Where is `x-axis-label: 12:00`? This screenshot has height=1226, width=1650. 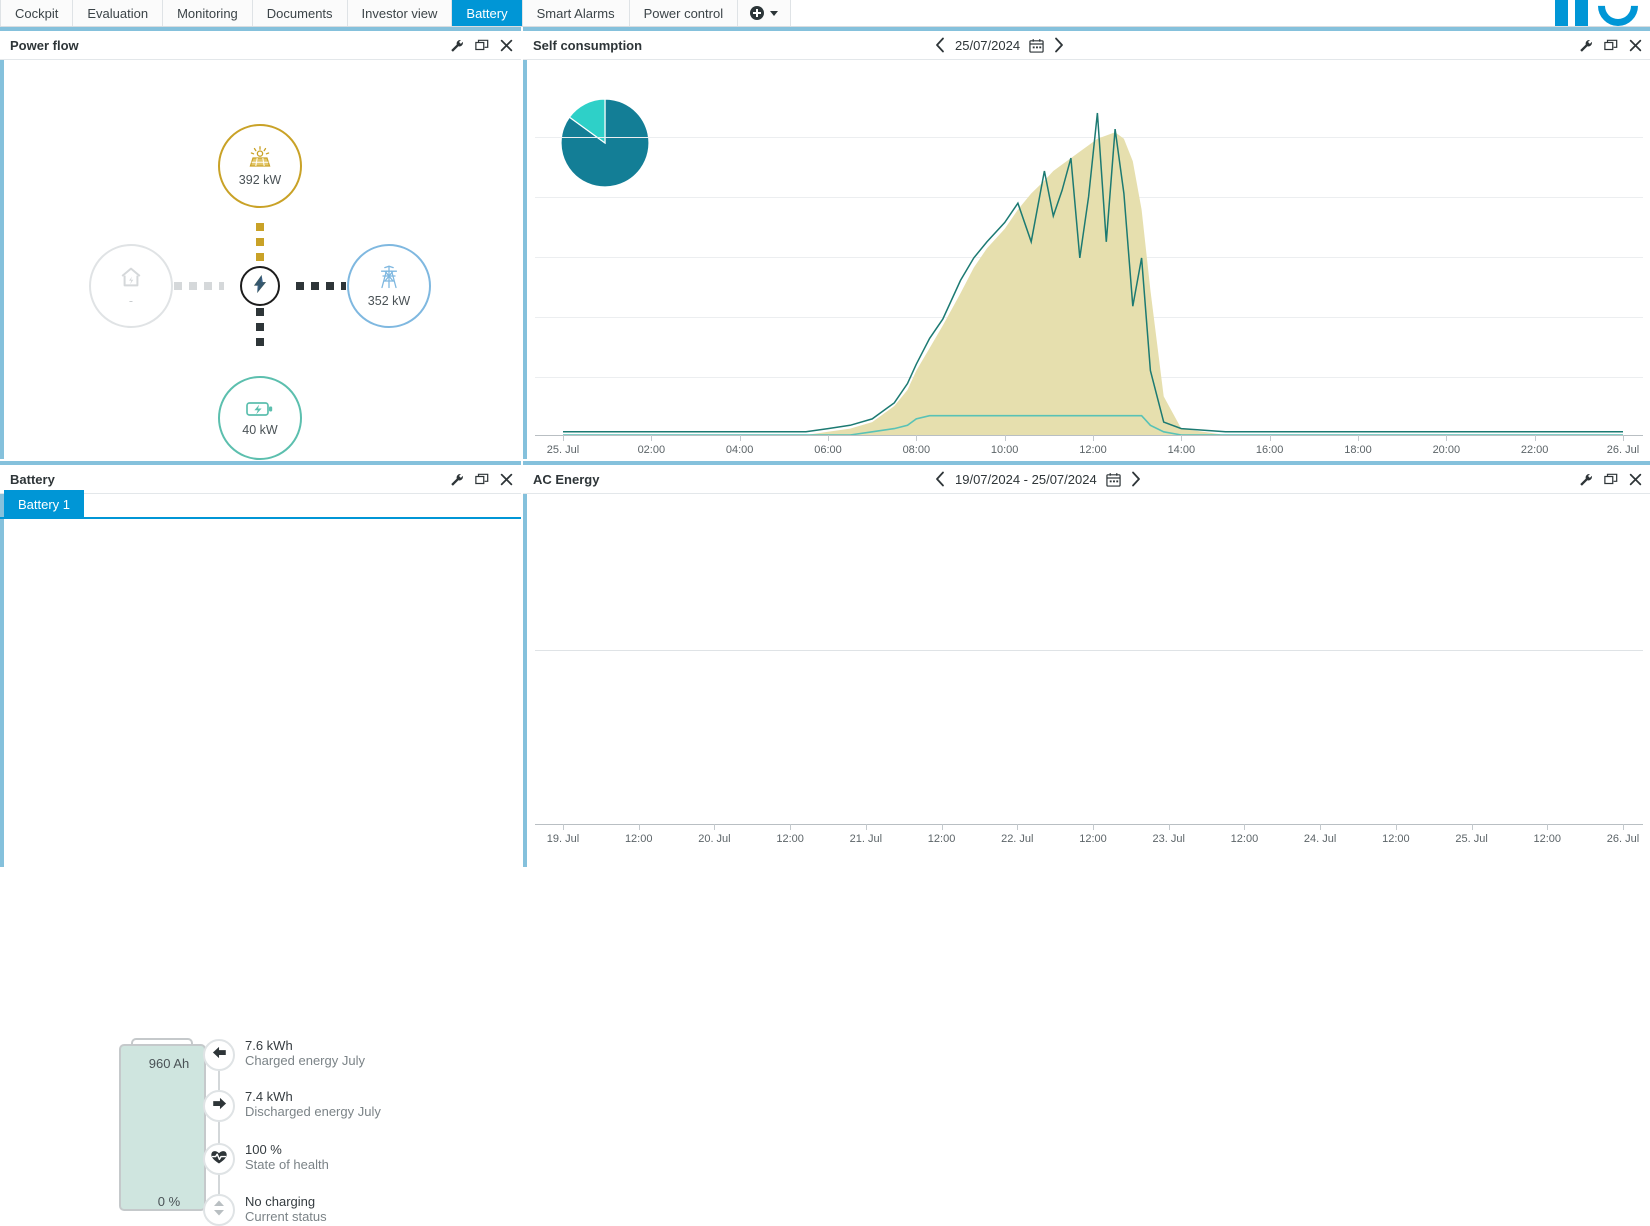
x-axis-label: 12:00 is located at coordinates (790, 839).